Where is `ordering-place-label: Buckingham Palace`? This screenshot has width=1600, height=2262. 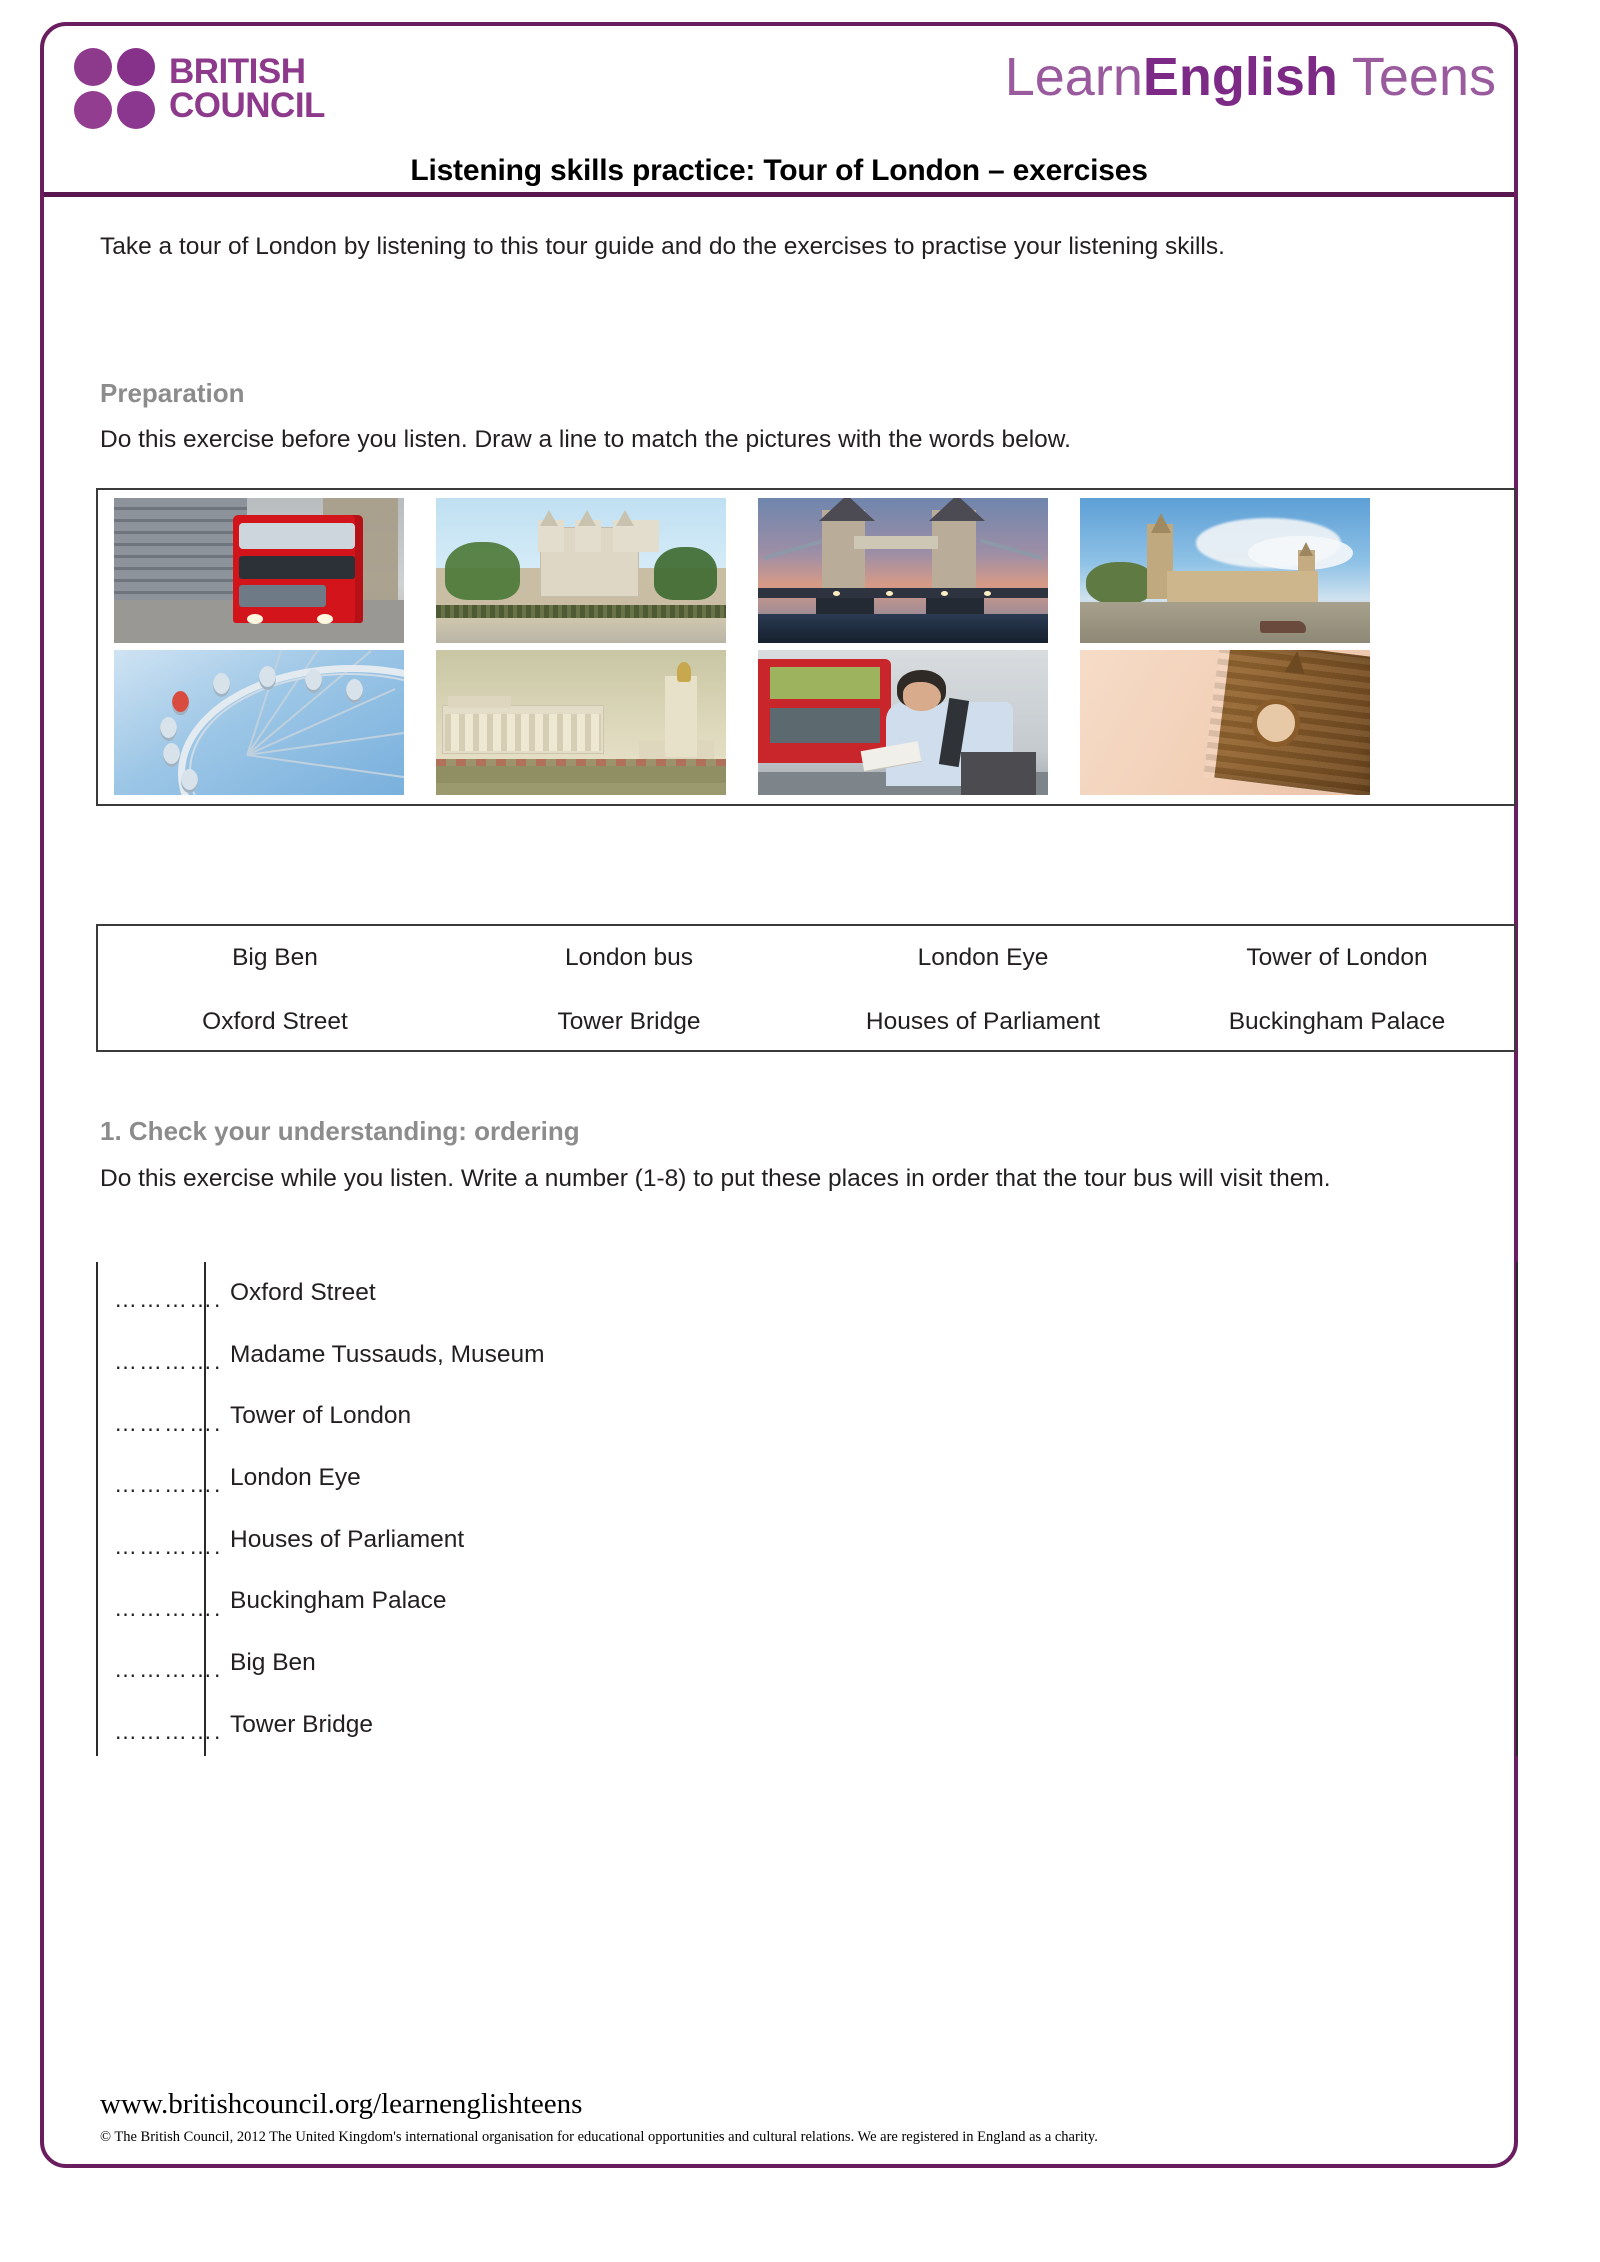 ordering-place-label: Buckingham Palace is located at coordinates (860, 1601).